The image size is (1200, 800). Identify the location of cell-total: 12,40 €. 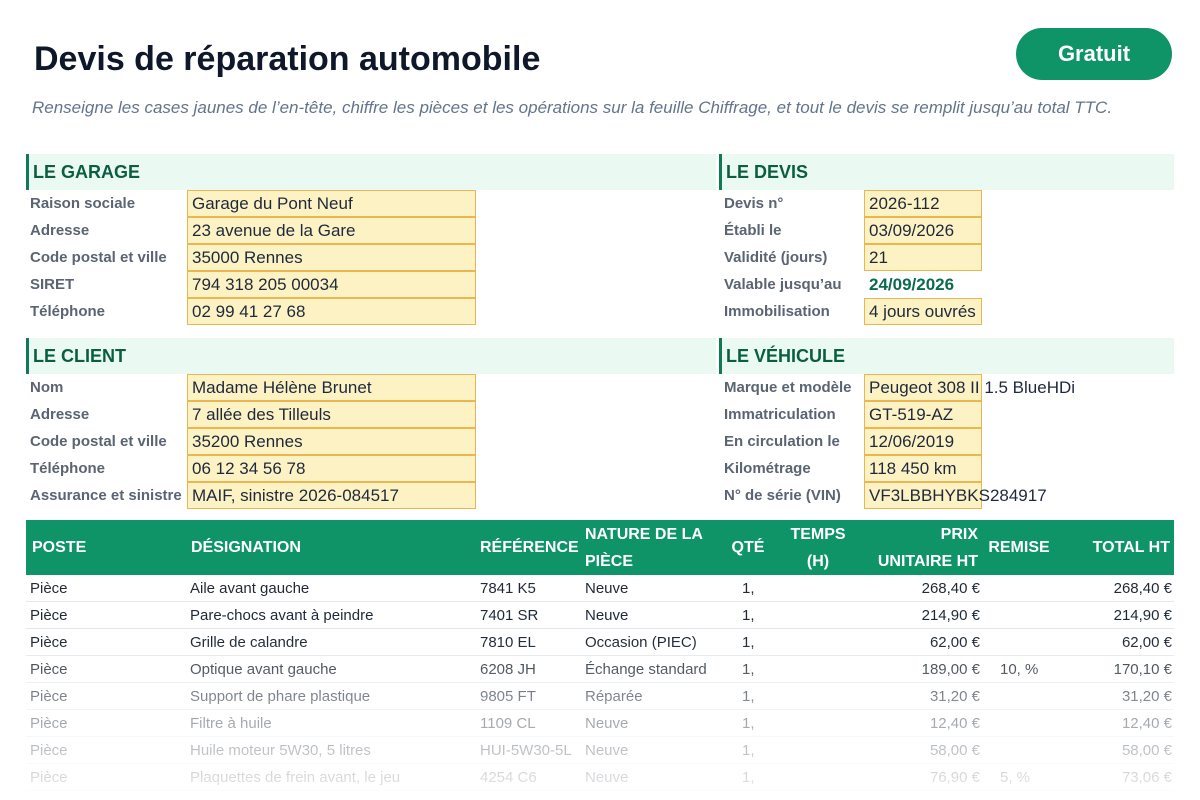
(1146, 723).